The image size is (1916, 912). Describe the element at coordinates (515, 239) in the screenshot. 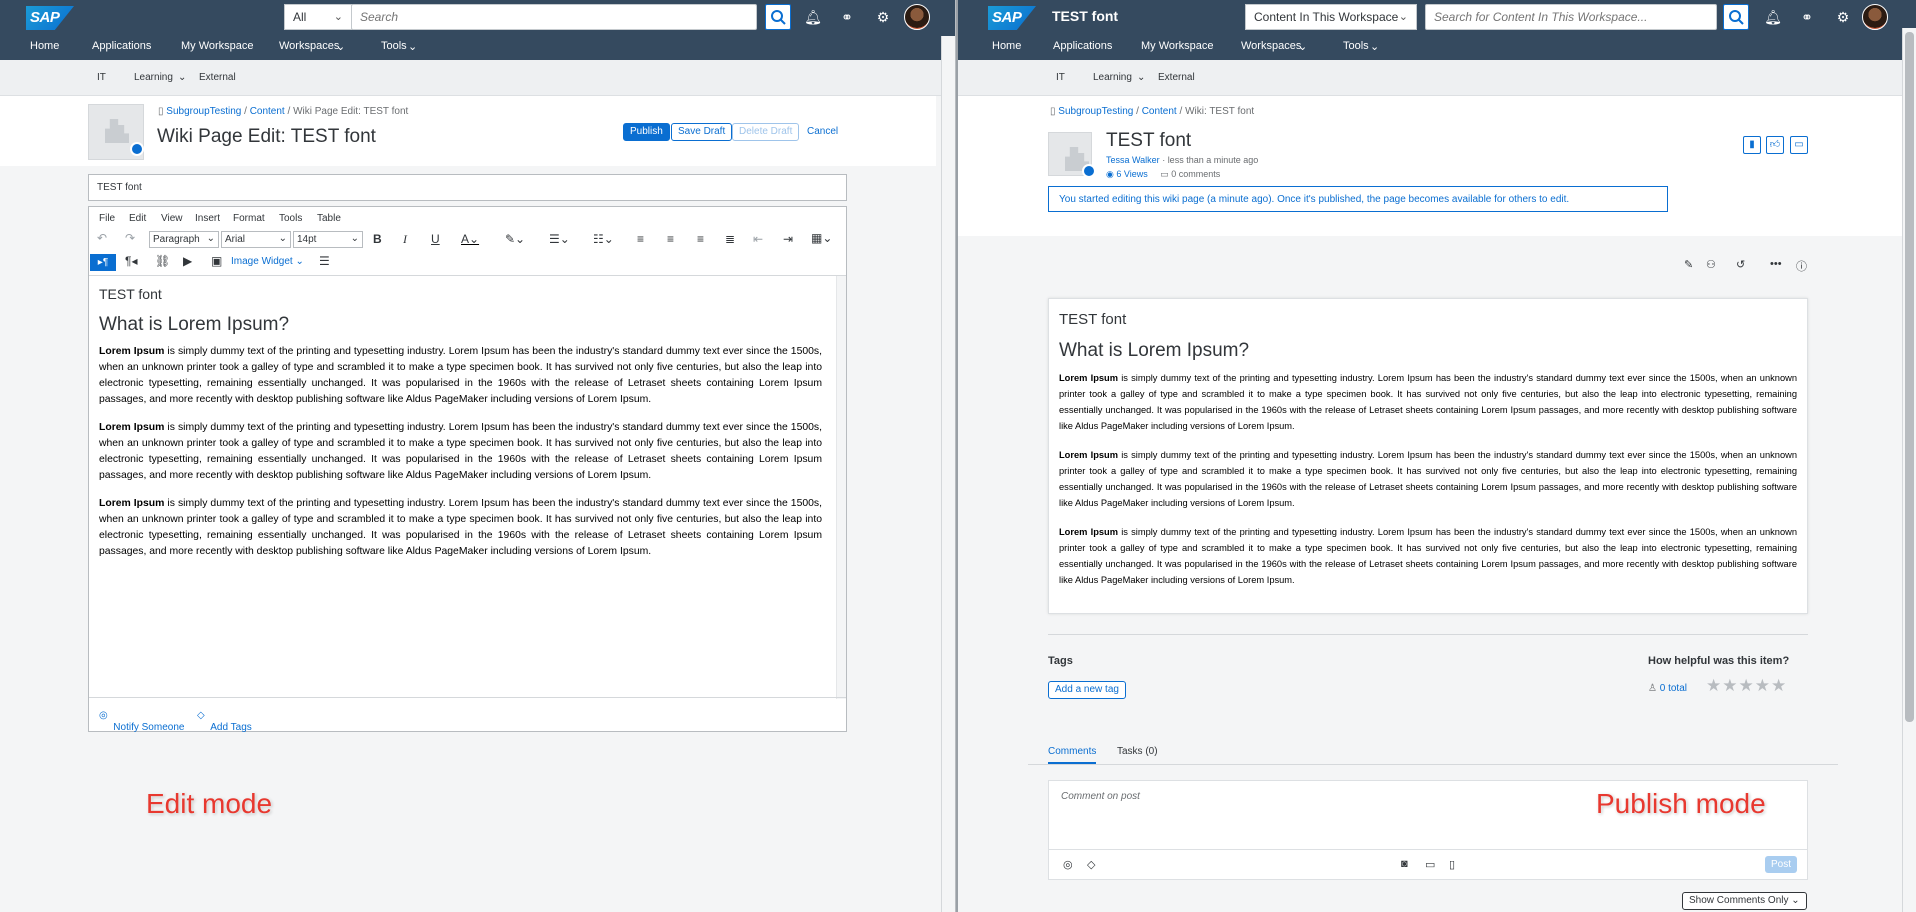

I see `highlight-icon: ✎⌄` at that location.